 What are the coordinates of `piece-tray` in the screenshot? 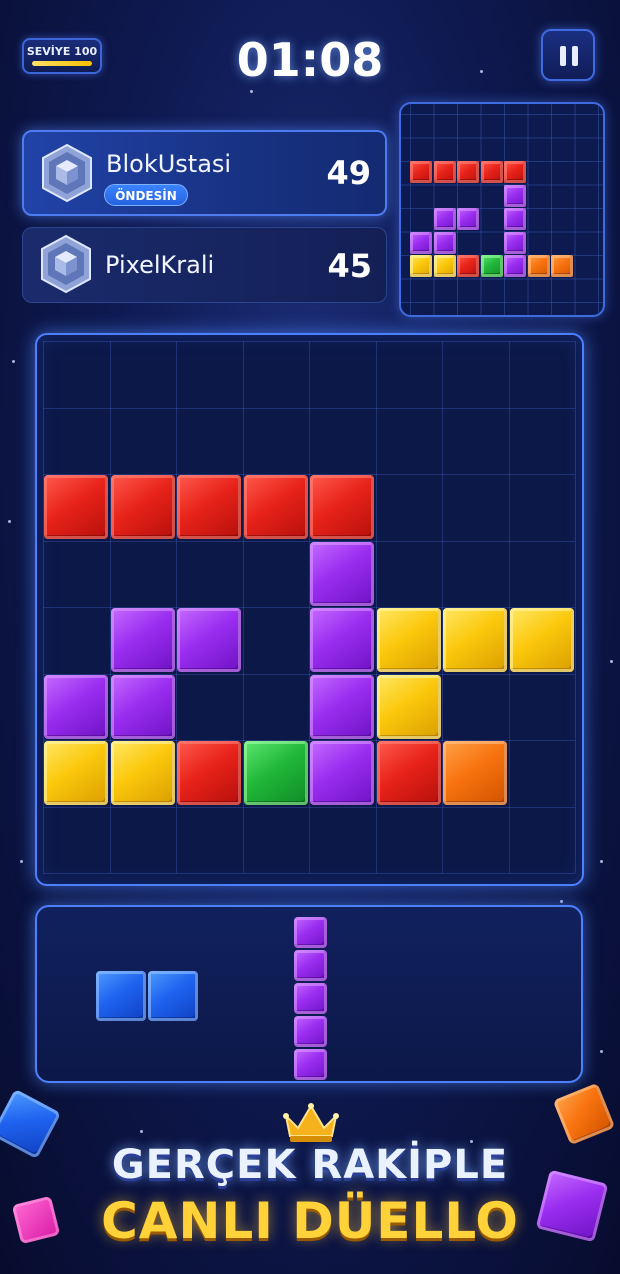 It's located at (309, 994).